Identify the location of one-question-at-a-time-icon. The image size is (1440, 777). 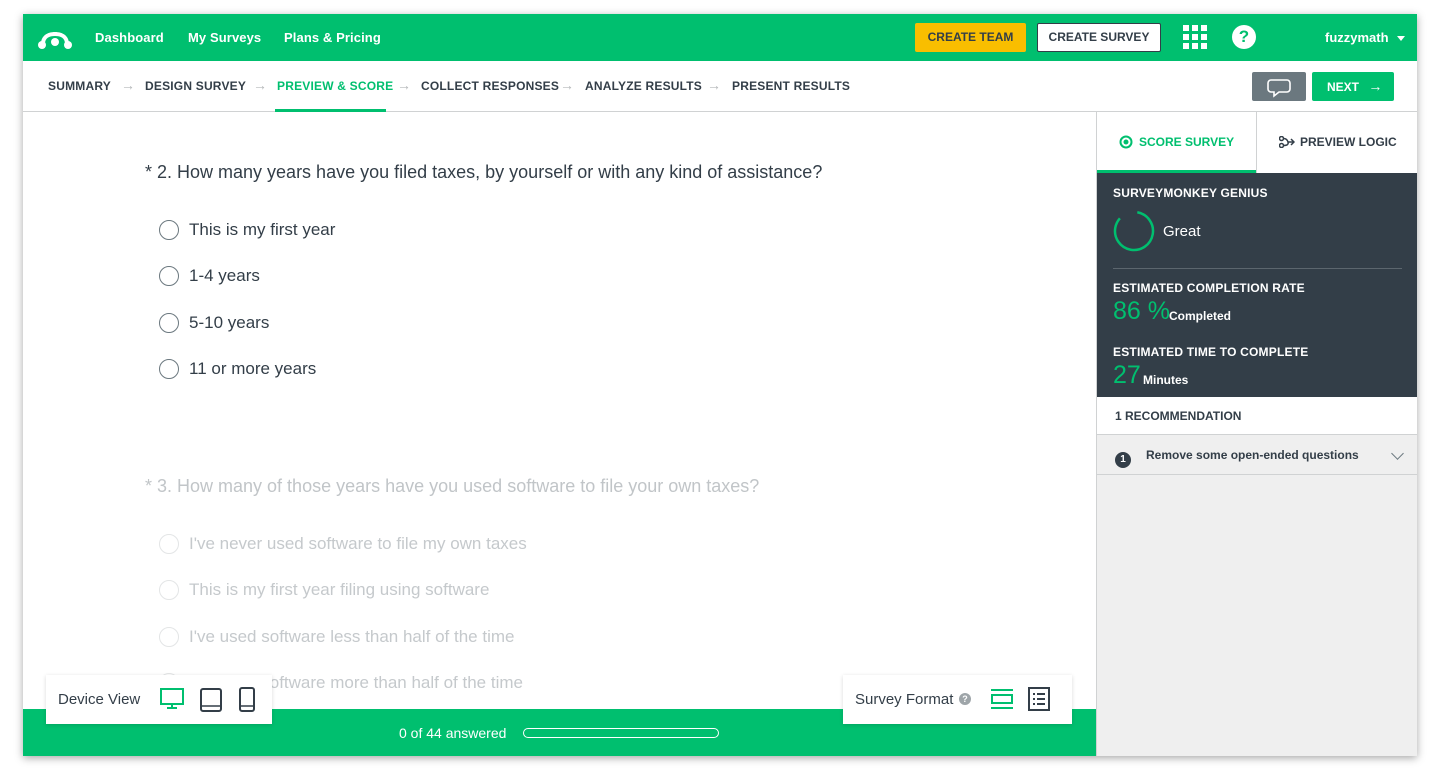
(1002, 699).